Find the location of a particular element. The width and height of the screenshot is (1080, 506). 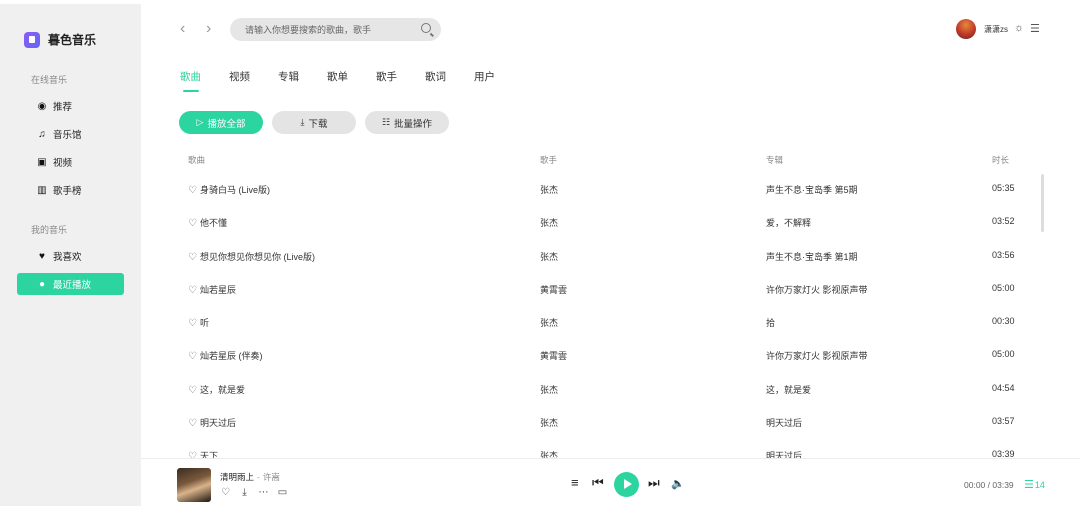

play-outline-icon: ▷ is located at coordinates (200, 122).